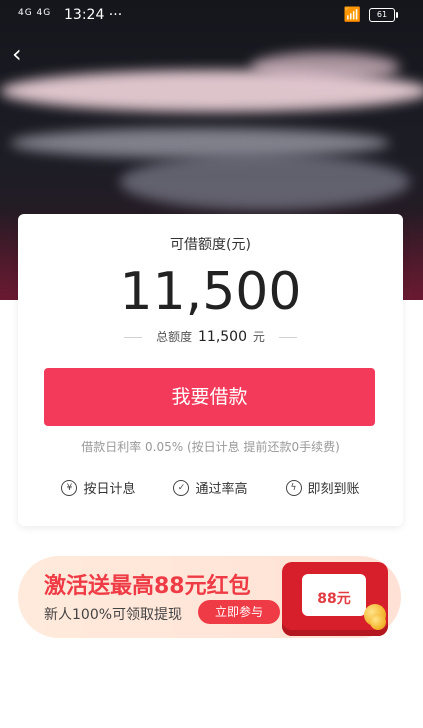  I want to click on feature-item: ✓ 通过率高, so click(210, 487).